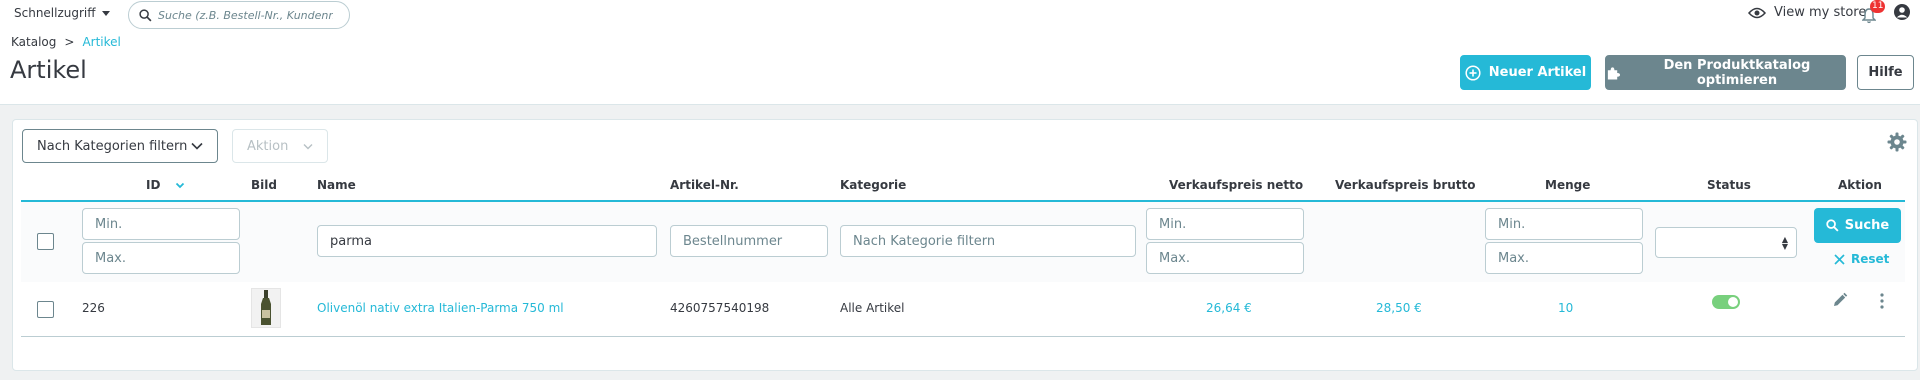 Image resolution: width=1920 pixels, height=380 pixels. What do you see at coordinates (101, 42) in the screenshot?
I see `breadcrumb-products: Artikel` at bounding box center [101, 42].